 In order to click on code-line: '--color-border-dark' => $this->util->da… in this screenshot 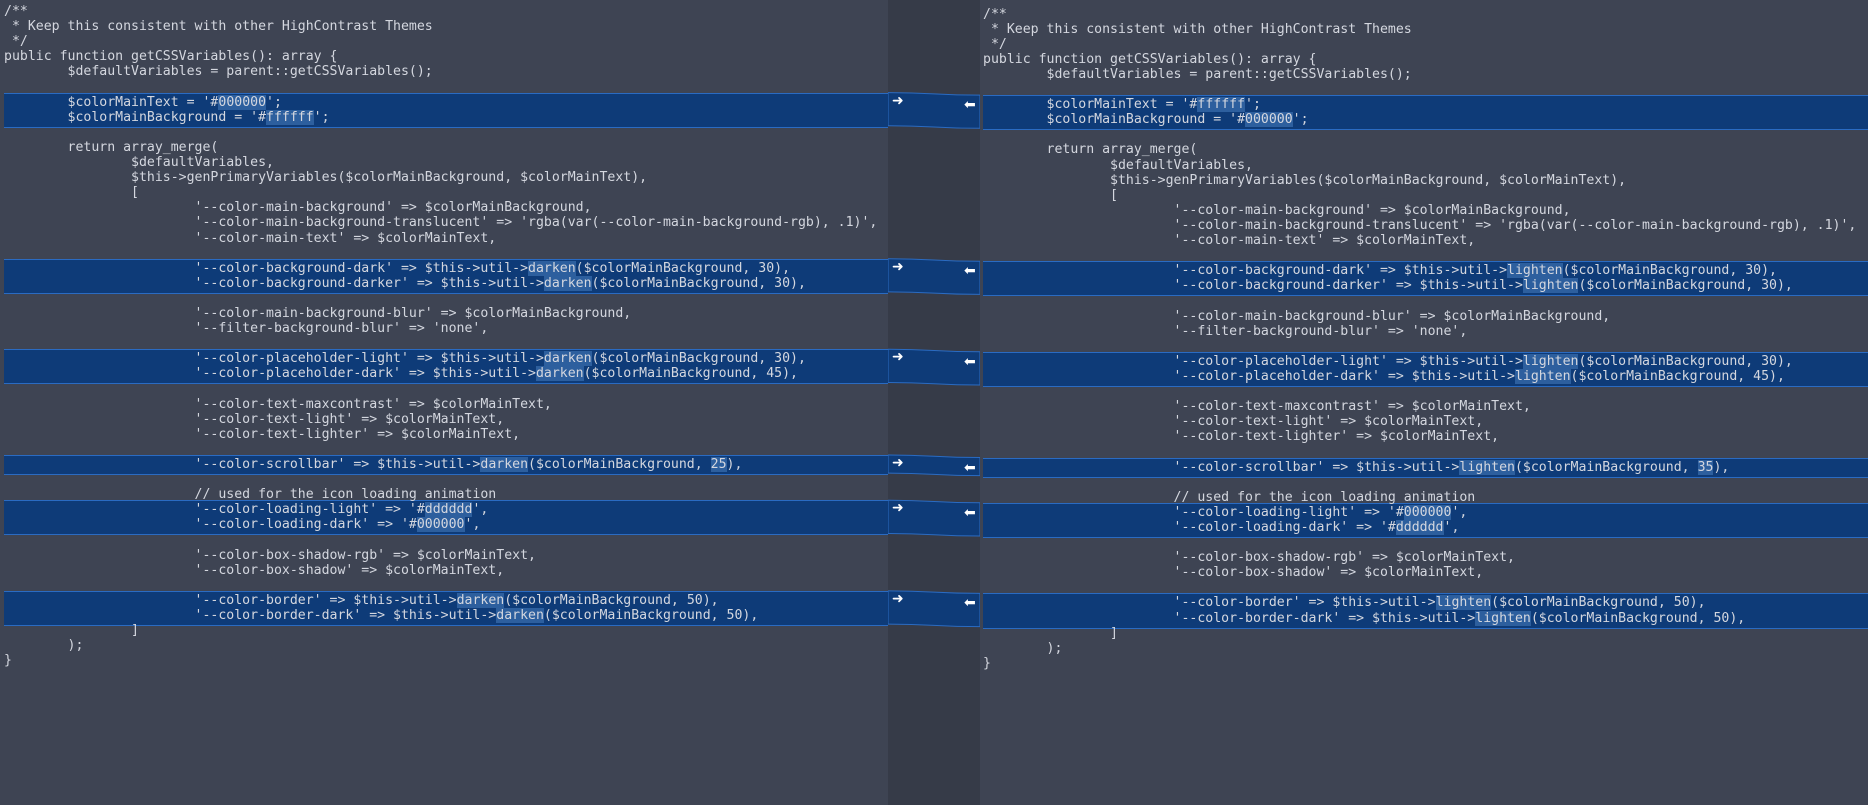, I will do `click(446, 615)`.